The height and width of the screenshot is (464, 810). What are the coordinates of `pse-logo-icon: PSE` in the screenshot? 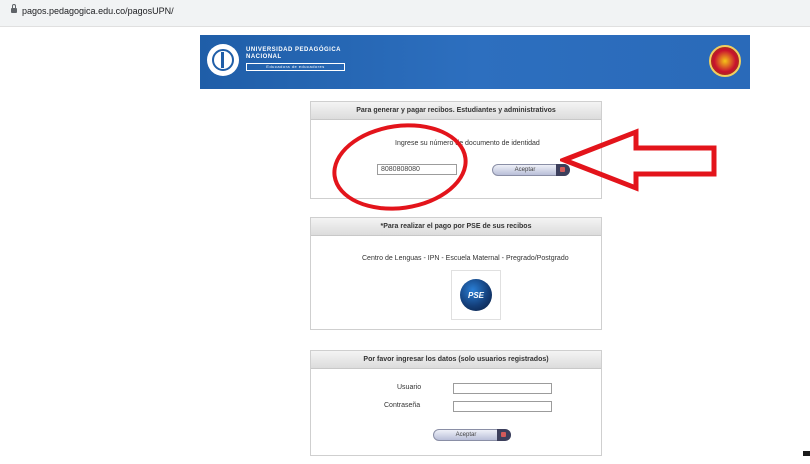 It's located at (476, 295).